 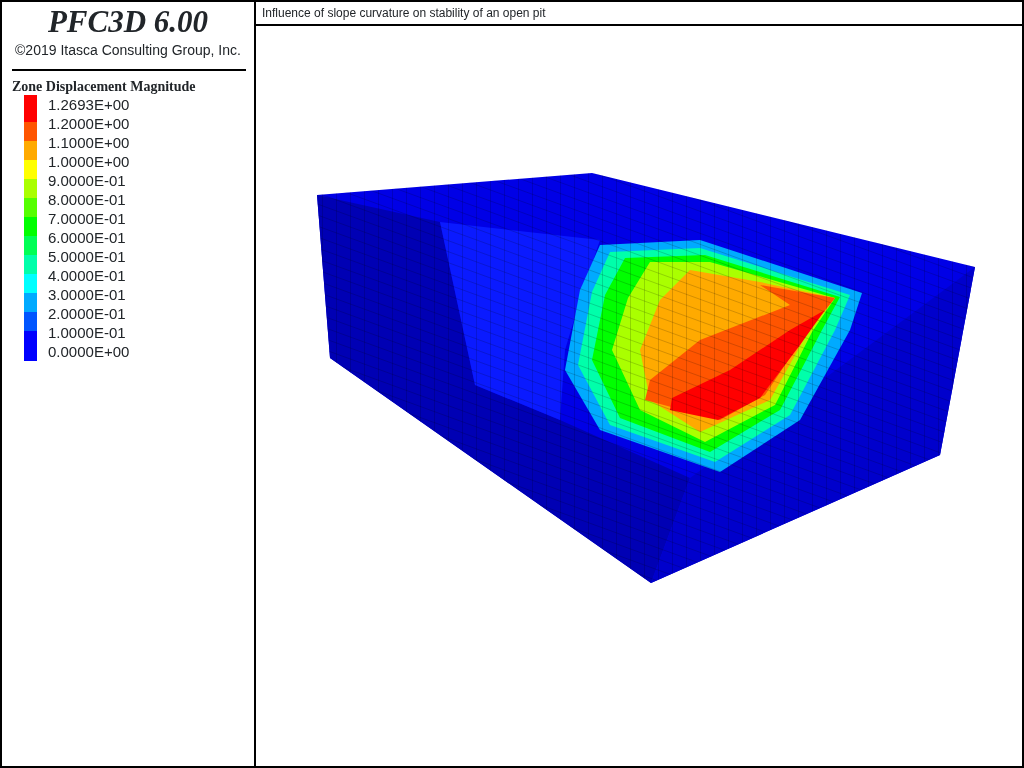 What do you see at coordinates (87, 237) in the screenshot?
I see `legend-label: 6.0000E-01` at bounding box center [87, 237].